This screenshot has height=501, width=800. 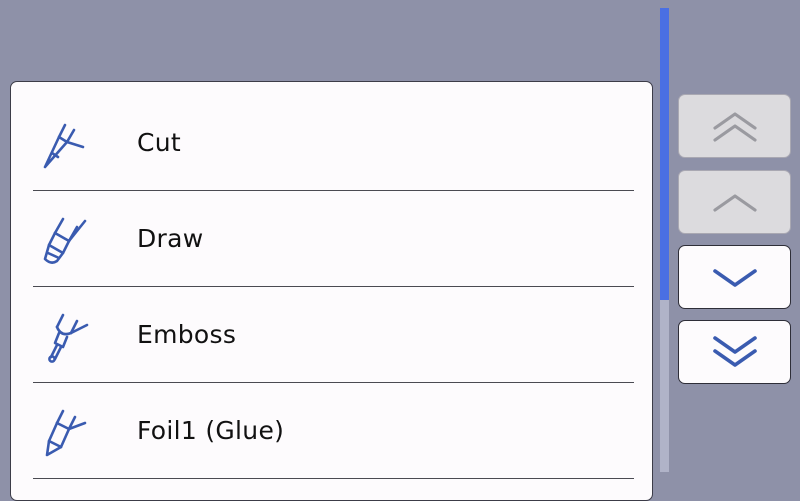 I want to click on tool-item-foil1: Foil1 (Glue), so click(x=333, y=431).